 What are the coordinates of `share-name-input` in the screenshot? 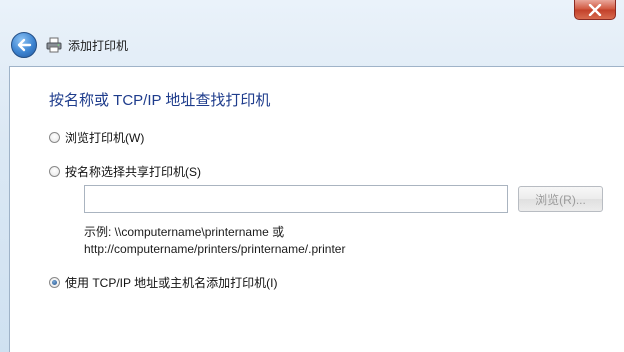 It's located at (296, 199).